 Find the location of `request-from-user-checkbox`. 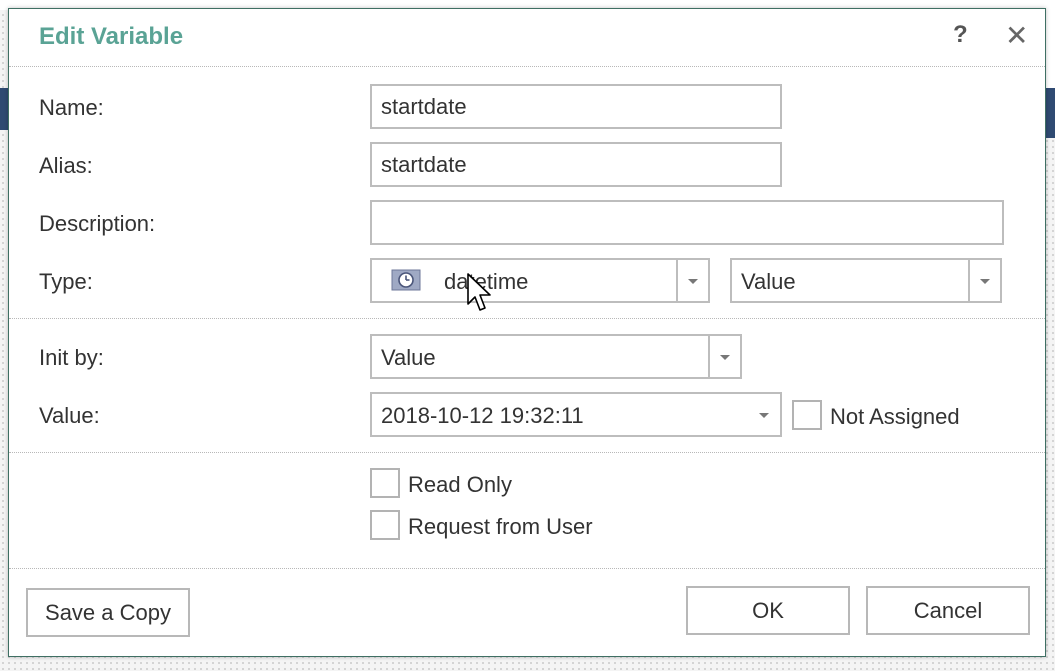

request-from-user-checkbox is located at coordinates (385, 525).